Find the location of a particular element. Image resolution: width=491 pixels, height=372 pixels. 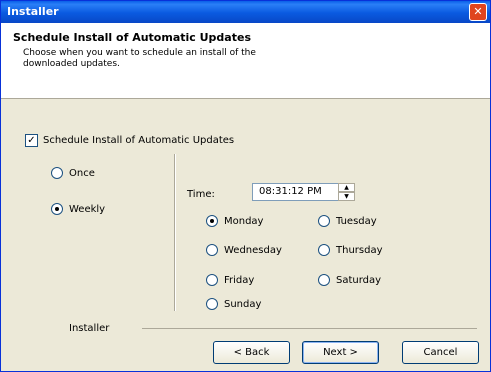

schedule-install-label: Schedule Install of Automatic Updates is located at coordinates (139, 140).